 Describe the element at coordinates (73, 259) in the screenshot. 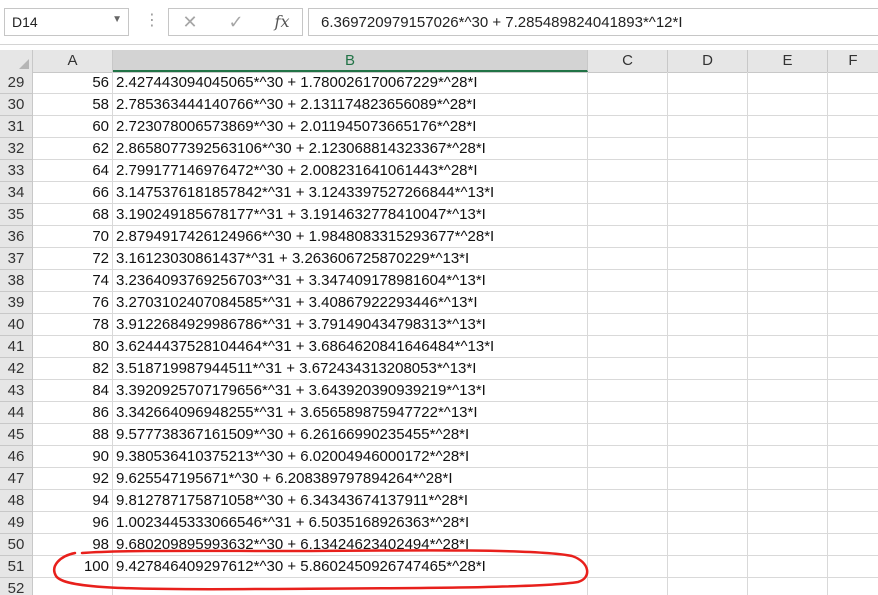

I see `cell-a: 72` at that location.